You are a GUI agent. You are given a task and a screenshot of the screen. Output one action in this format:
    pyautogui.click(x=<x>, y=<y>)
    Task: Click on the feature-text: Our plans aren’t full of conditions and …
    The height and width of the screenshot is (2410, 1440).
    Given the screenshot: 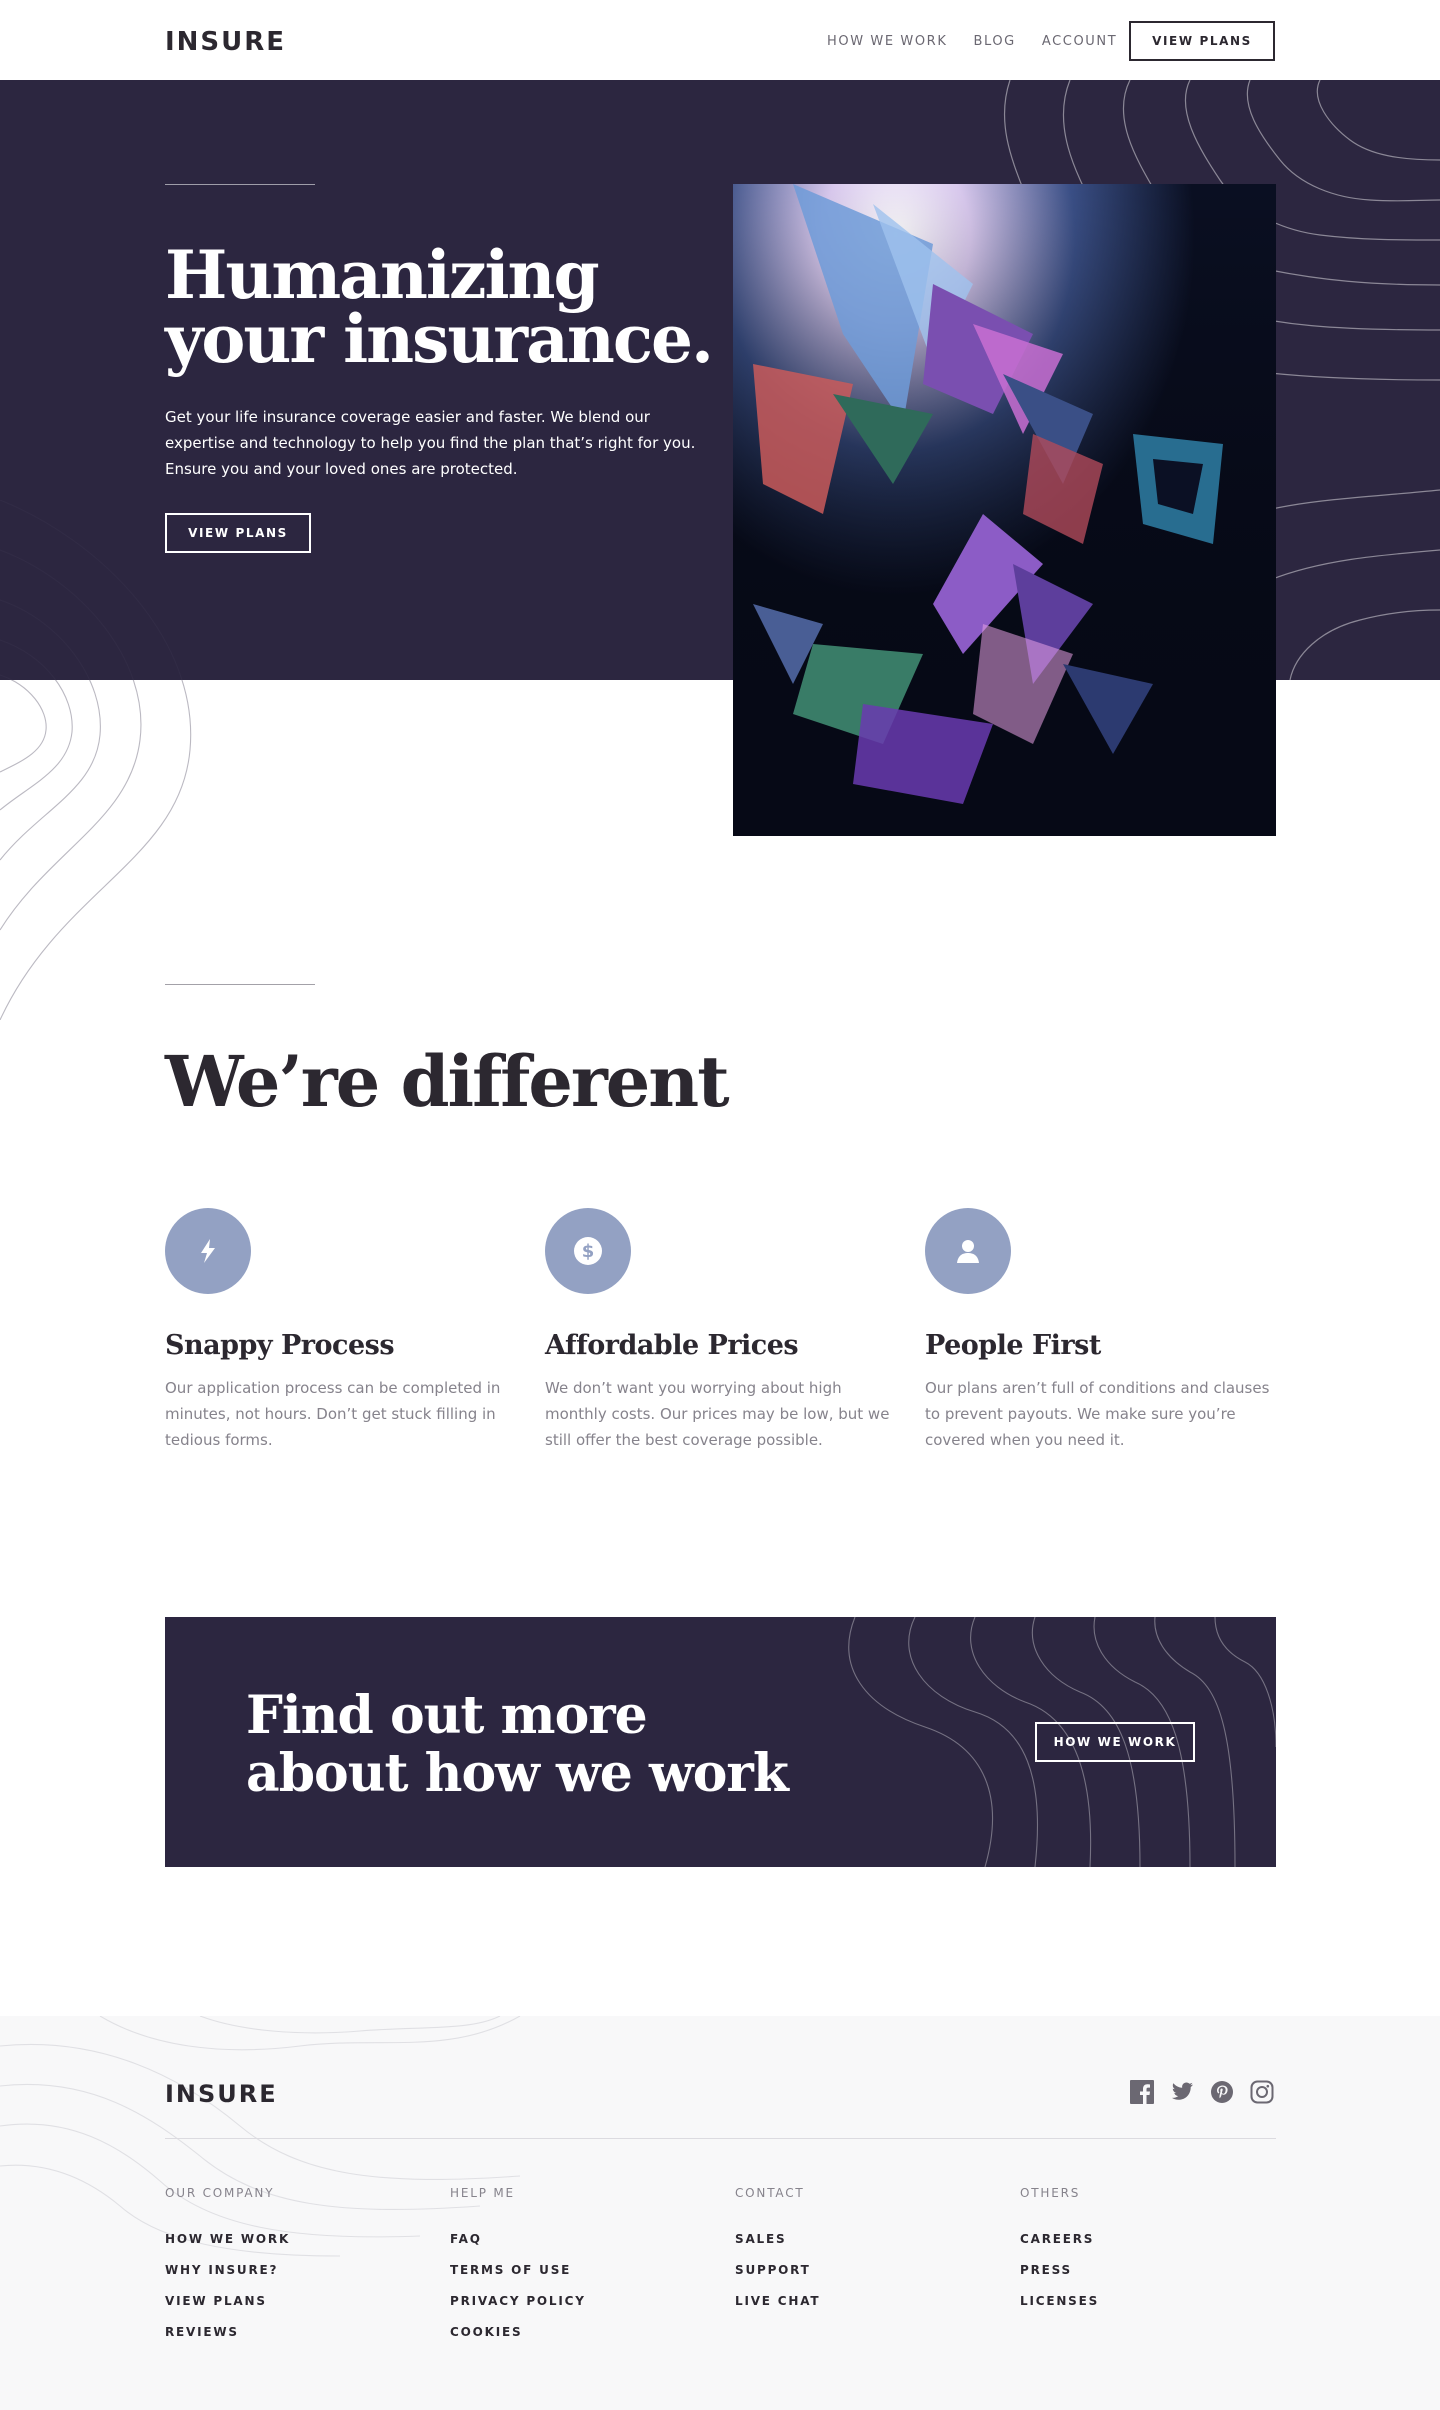 What is the action you would take?
    pyautogui.click(x=1097, y=1414)
    